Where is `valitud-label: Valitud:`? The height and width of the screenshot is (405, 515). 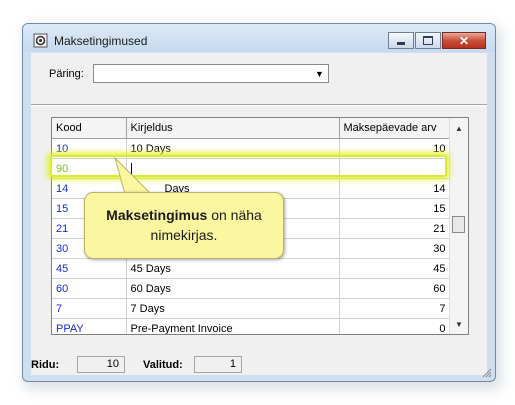 valitud-label: Valitud: is located at coordinates (163, 365).